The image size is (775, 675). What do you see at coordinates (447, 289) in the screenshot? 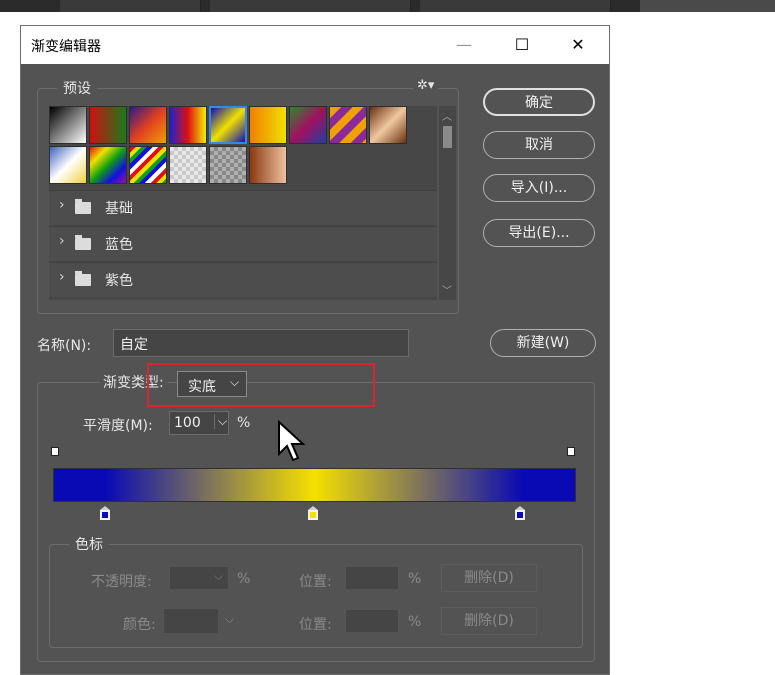
I see `chevron-down-icon: ﹀` at bounding box center [447, 289].